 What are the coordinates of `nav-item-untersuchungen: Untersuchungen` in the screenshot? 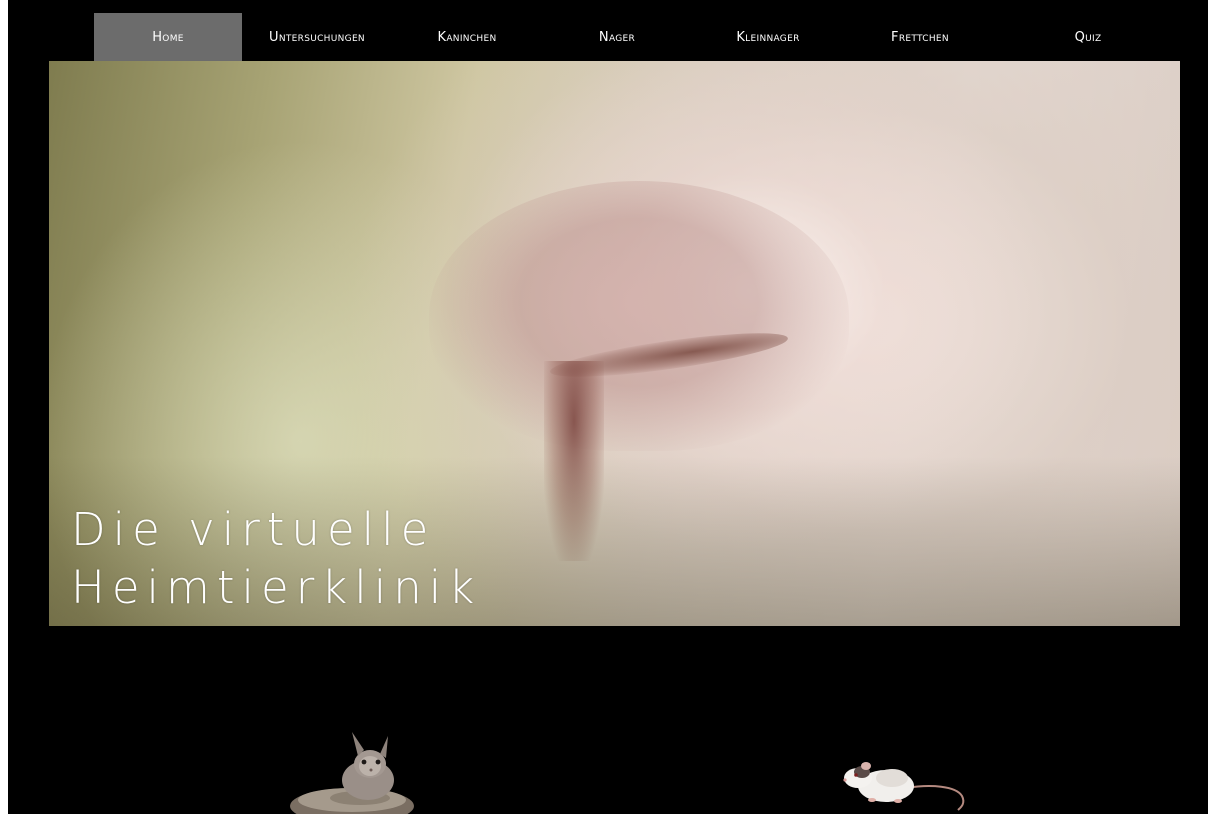 It's located at (317, 37).